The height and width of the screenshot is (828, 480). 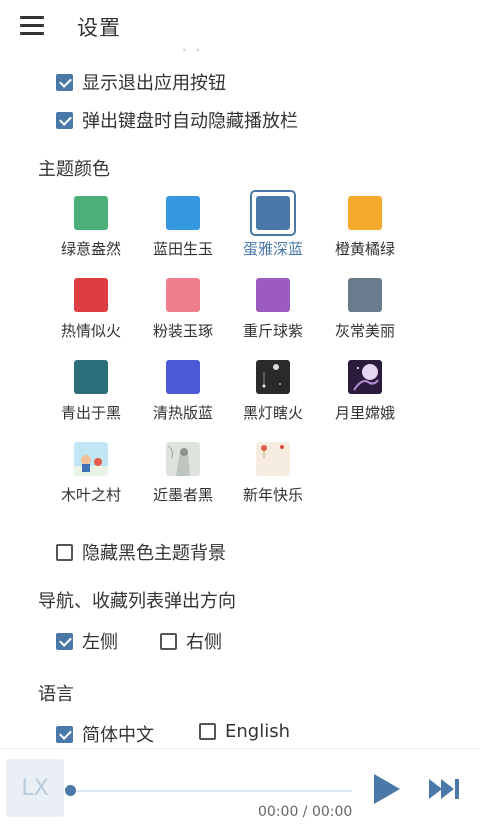 I want to click on show-exit-button-option: 显示退出应用按钮, so click(x=141, y=82).